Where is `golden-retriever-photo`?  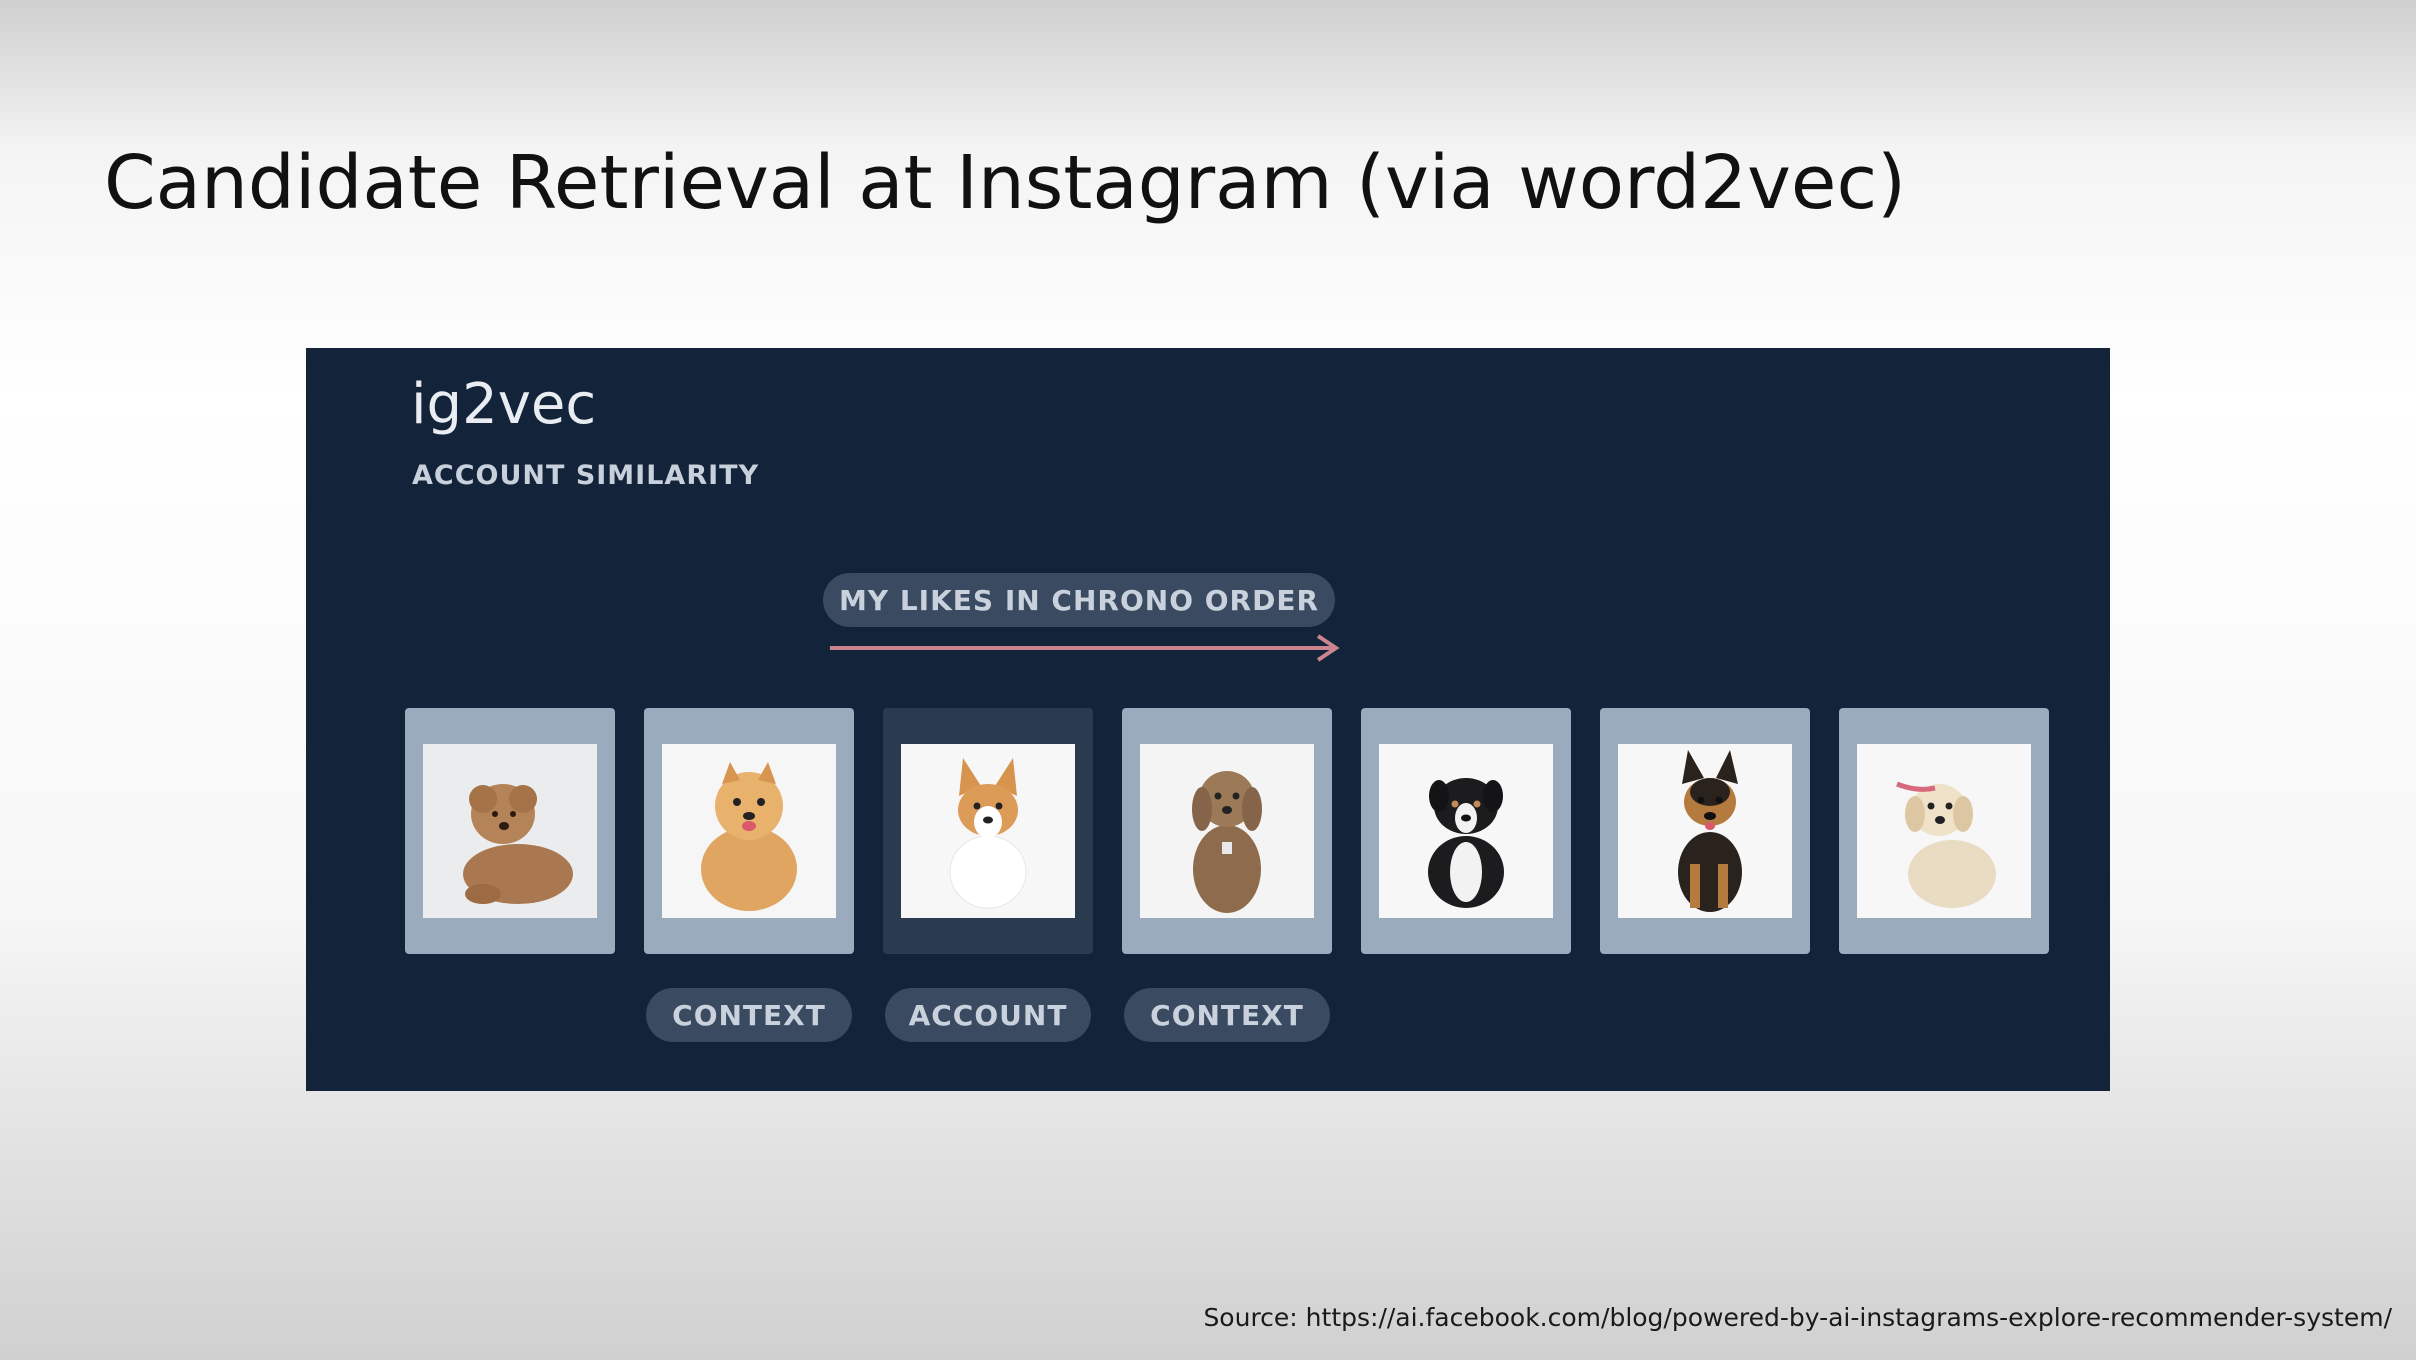 golden-retriever-photo is located at coordinates (1944, 831).